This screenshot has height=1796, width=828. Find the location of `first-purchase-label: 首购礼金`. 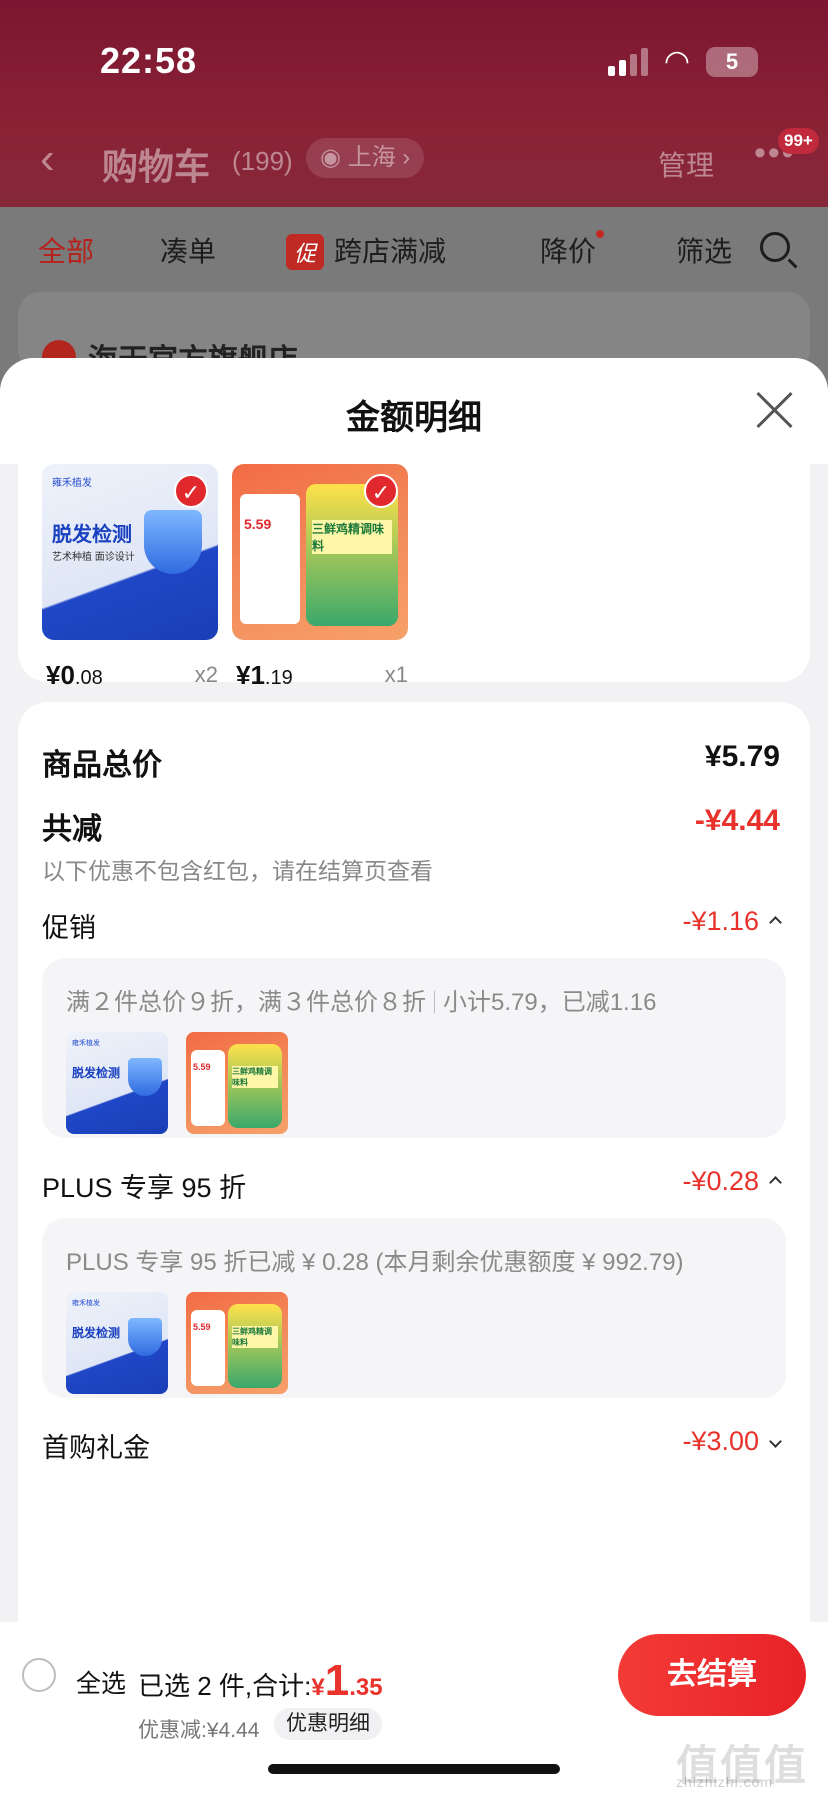

first-purchase-label: 首购礼金 is located at coordinates (96, 1448).